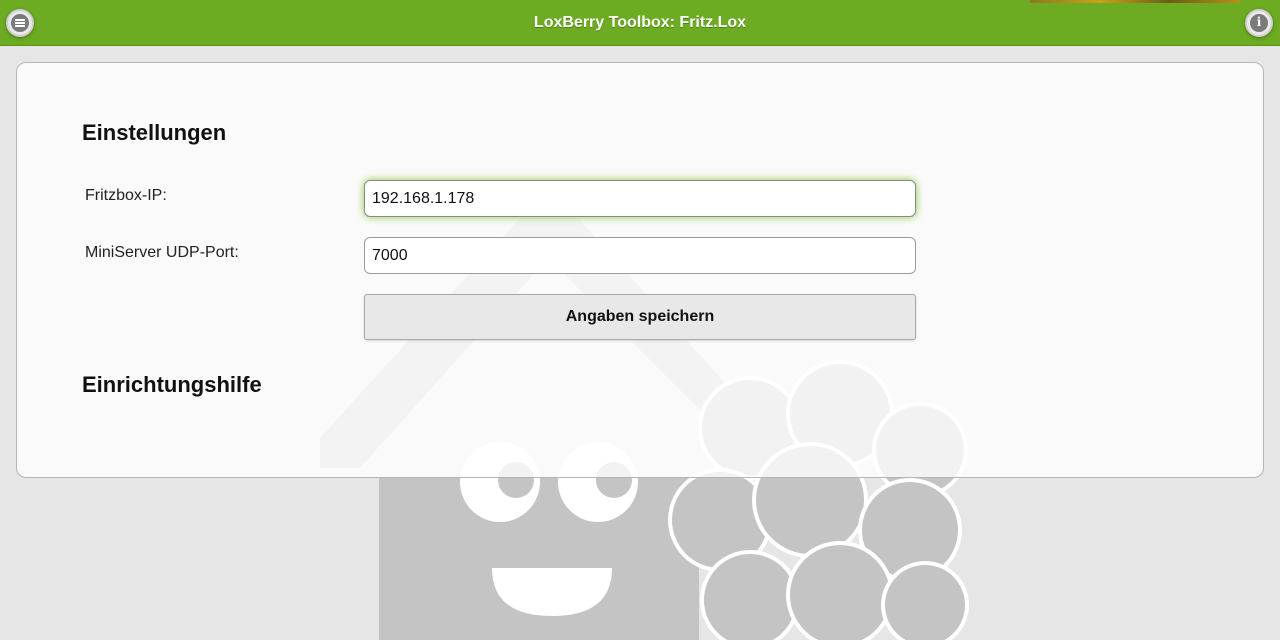 This screenshot has width=1280, height=640. What do you see at coordinates (154, 132) in the screenshot?
I see `settings-heading: Einstellungen` at bounding box center [154, 132].